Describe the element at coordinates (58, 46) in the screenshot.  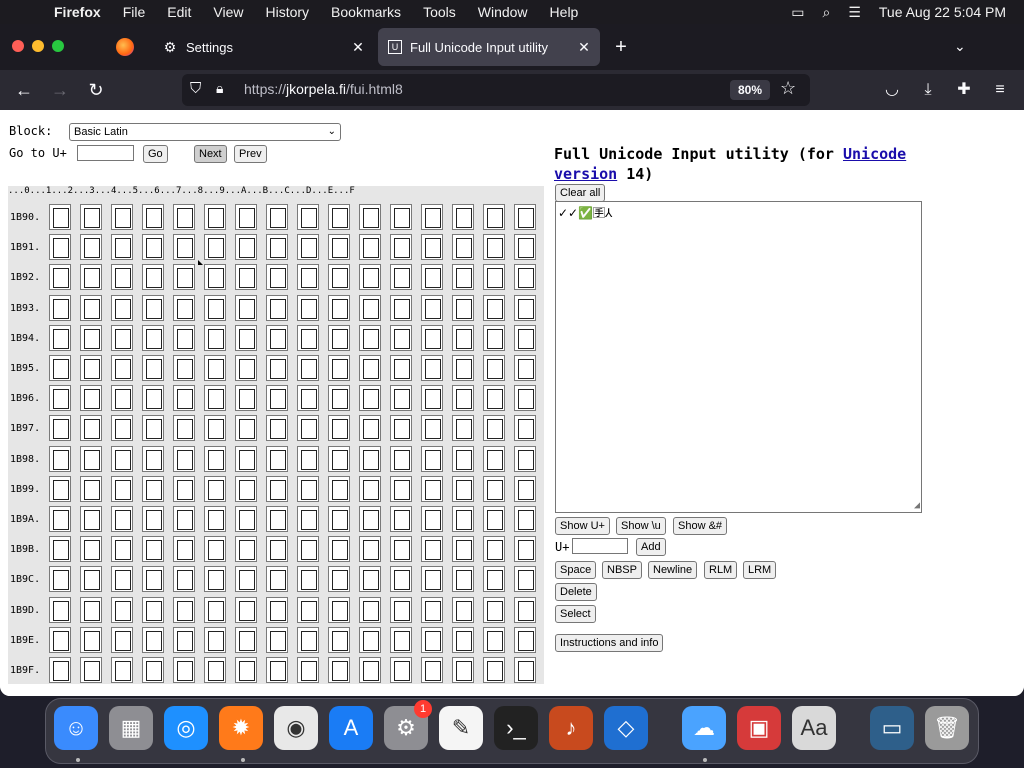
I see `window-maximize-button` at that location.